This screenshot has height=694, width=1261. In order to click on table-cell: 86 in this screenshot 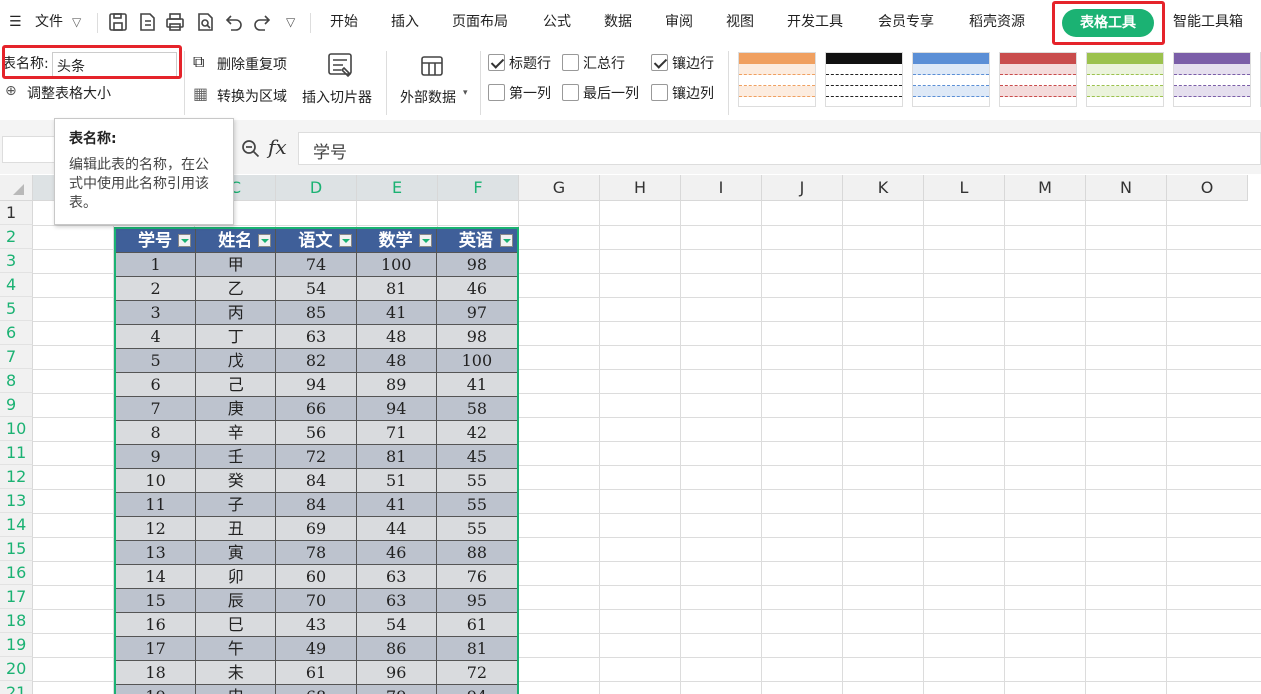, I will do `click(396, 649)`.